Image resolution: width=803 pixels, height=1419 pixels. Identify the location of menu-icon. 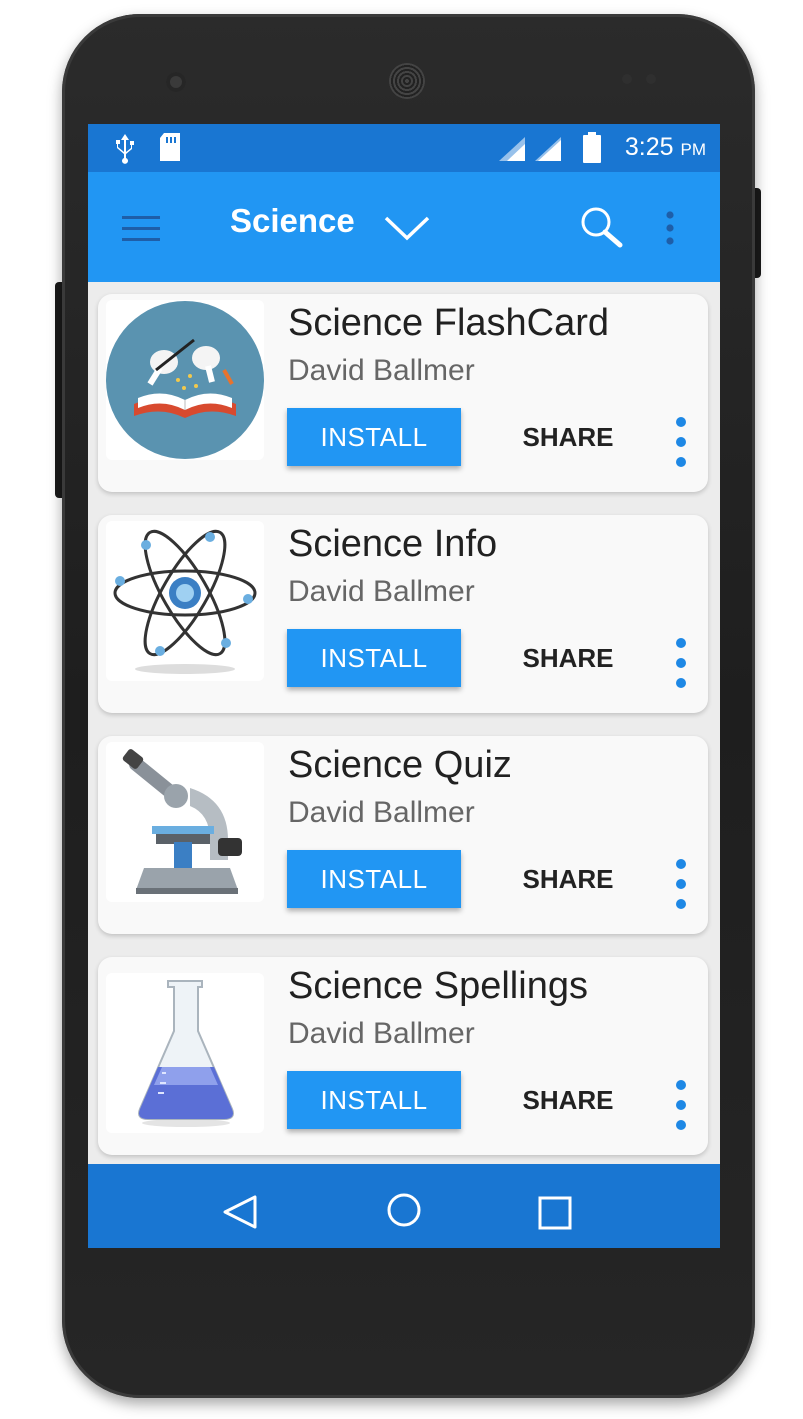
(142, 229).